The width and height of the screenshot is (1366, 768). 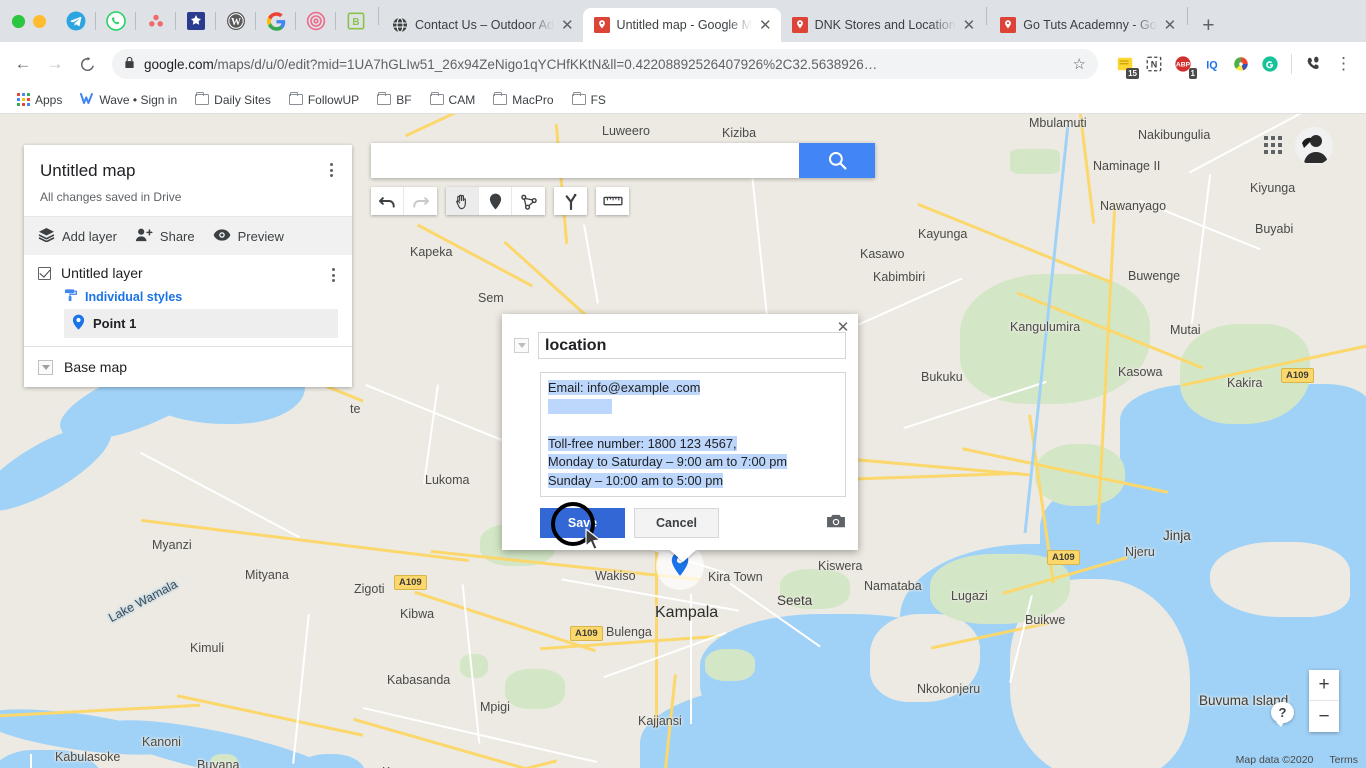 I want to click on draw-line-icon, so click(x=528, y=201).